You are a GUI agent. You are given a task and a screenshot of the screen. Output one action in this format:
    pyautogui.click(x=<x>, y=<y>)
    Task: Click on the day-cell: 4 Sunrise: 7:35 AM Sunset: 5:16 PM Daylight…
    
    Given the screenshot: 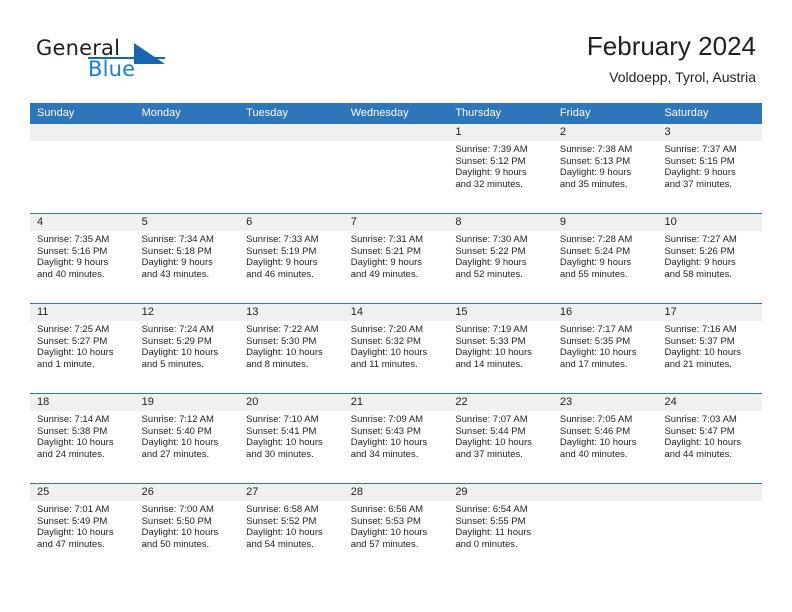 What is the action you would take?
    pyautogui.click(x=82, y=258)
    